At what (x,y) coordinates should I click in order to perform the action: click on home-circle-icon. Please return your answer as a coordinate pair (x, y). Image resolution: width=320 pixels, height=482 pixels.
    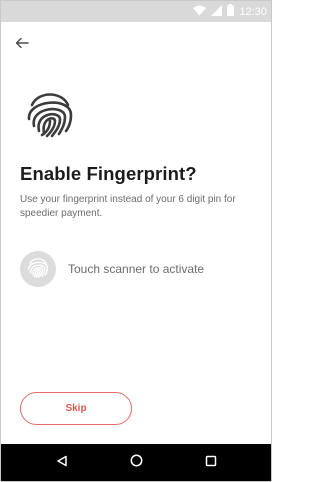
    Looking at the image, I should click on (136, 463).